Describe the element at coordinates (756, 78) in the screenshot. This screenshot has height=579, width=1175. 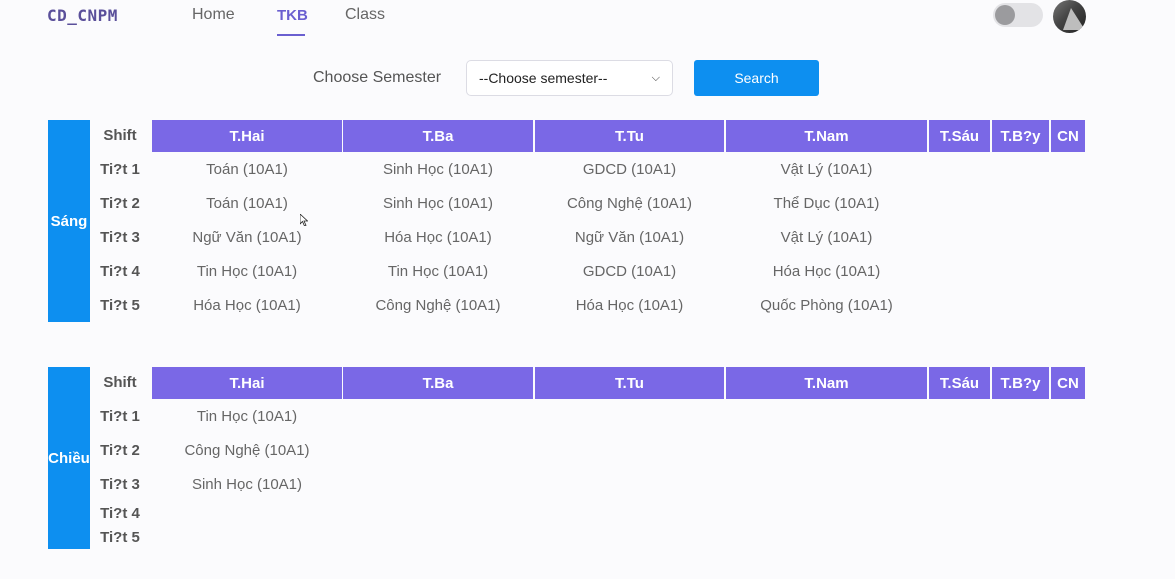
I see `search-button: Search` at that location.